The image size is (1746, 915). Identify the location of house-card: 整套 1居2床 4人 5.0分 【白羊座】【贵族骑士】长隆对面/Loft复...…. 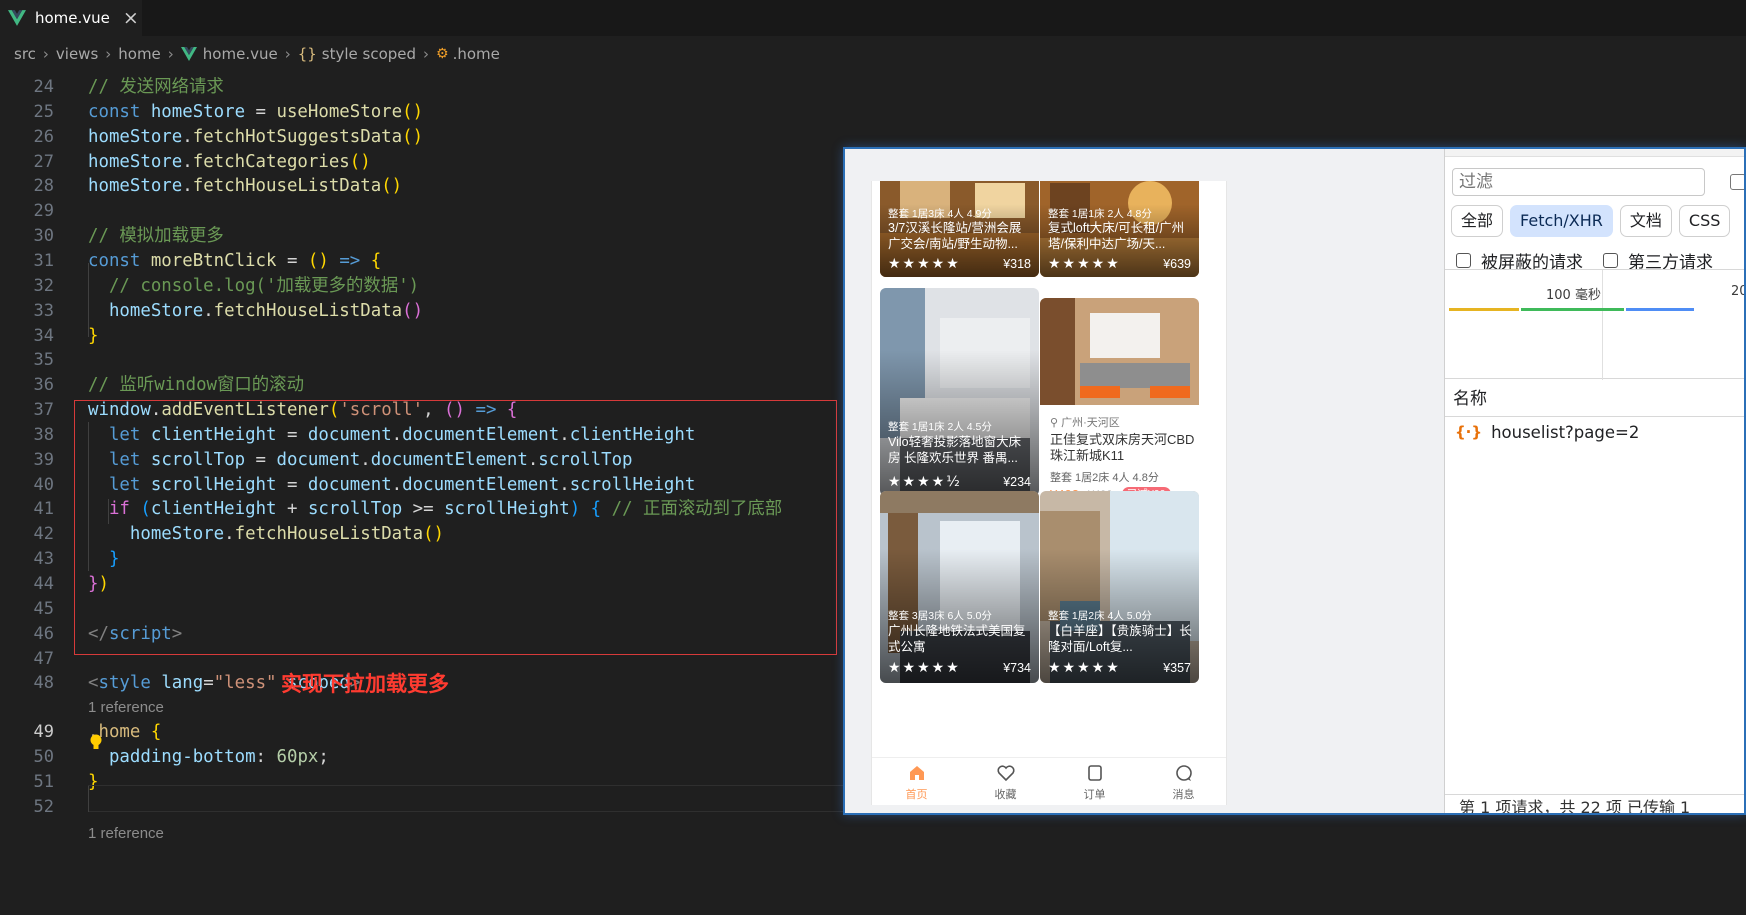
(1119, 587).